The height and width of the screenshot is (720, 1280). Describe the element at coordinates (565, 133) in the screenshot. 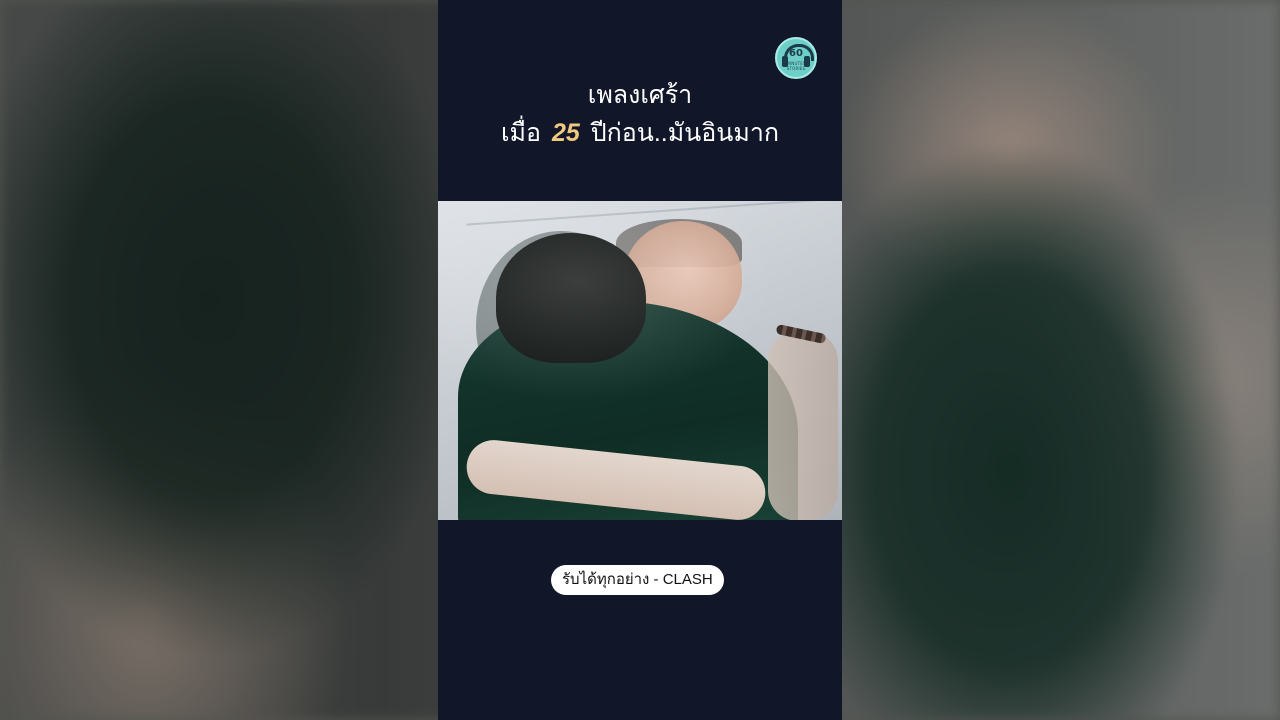

I see `title-highlight-number: 25` at that location.